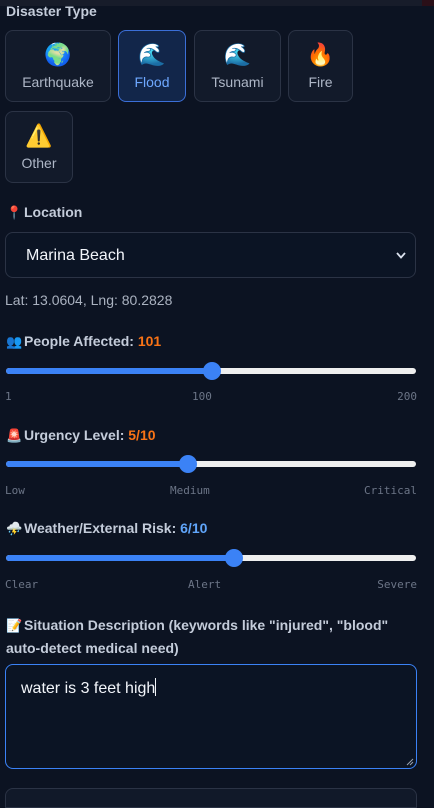 The image size is (434, 808). What do you see at coordinates (14, 212) in the screenshot?
I see `pin-icon: 📍` at bounding box center [14, 212].